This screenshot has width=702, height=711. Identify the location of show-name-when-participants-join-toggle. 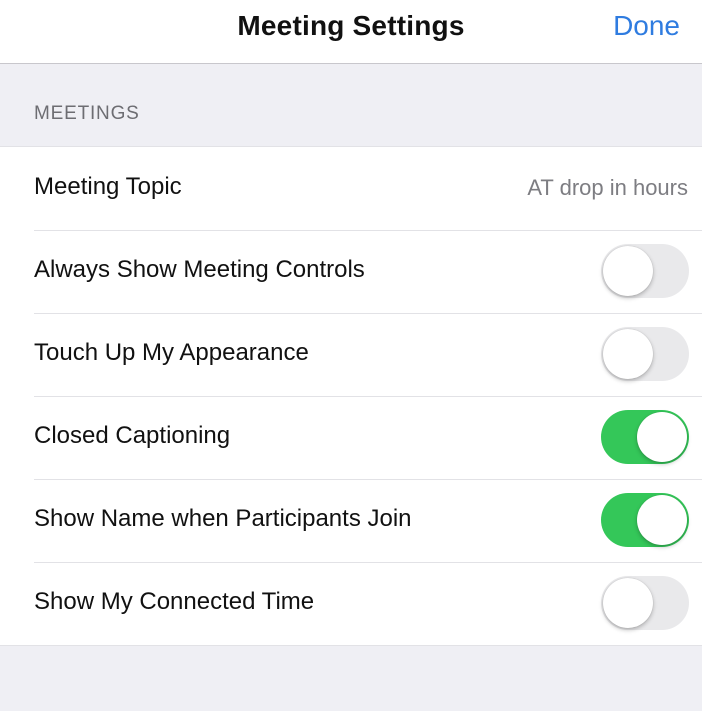
(645, 520).